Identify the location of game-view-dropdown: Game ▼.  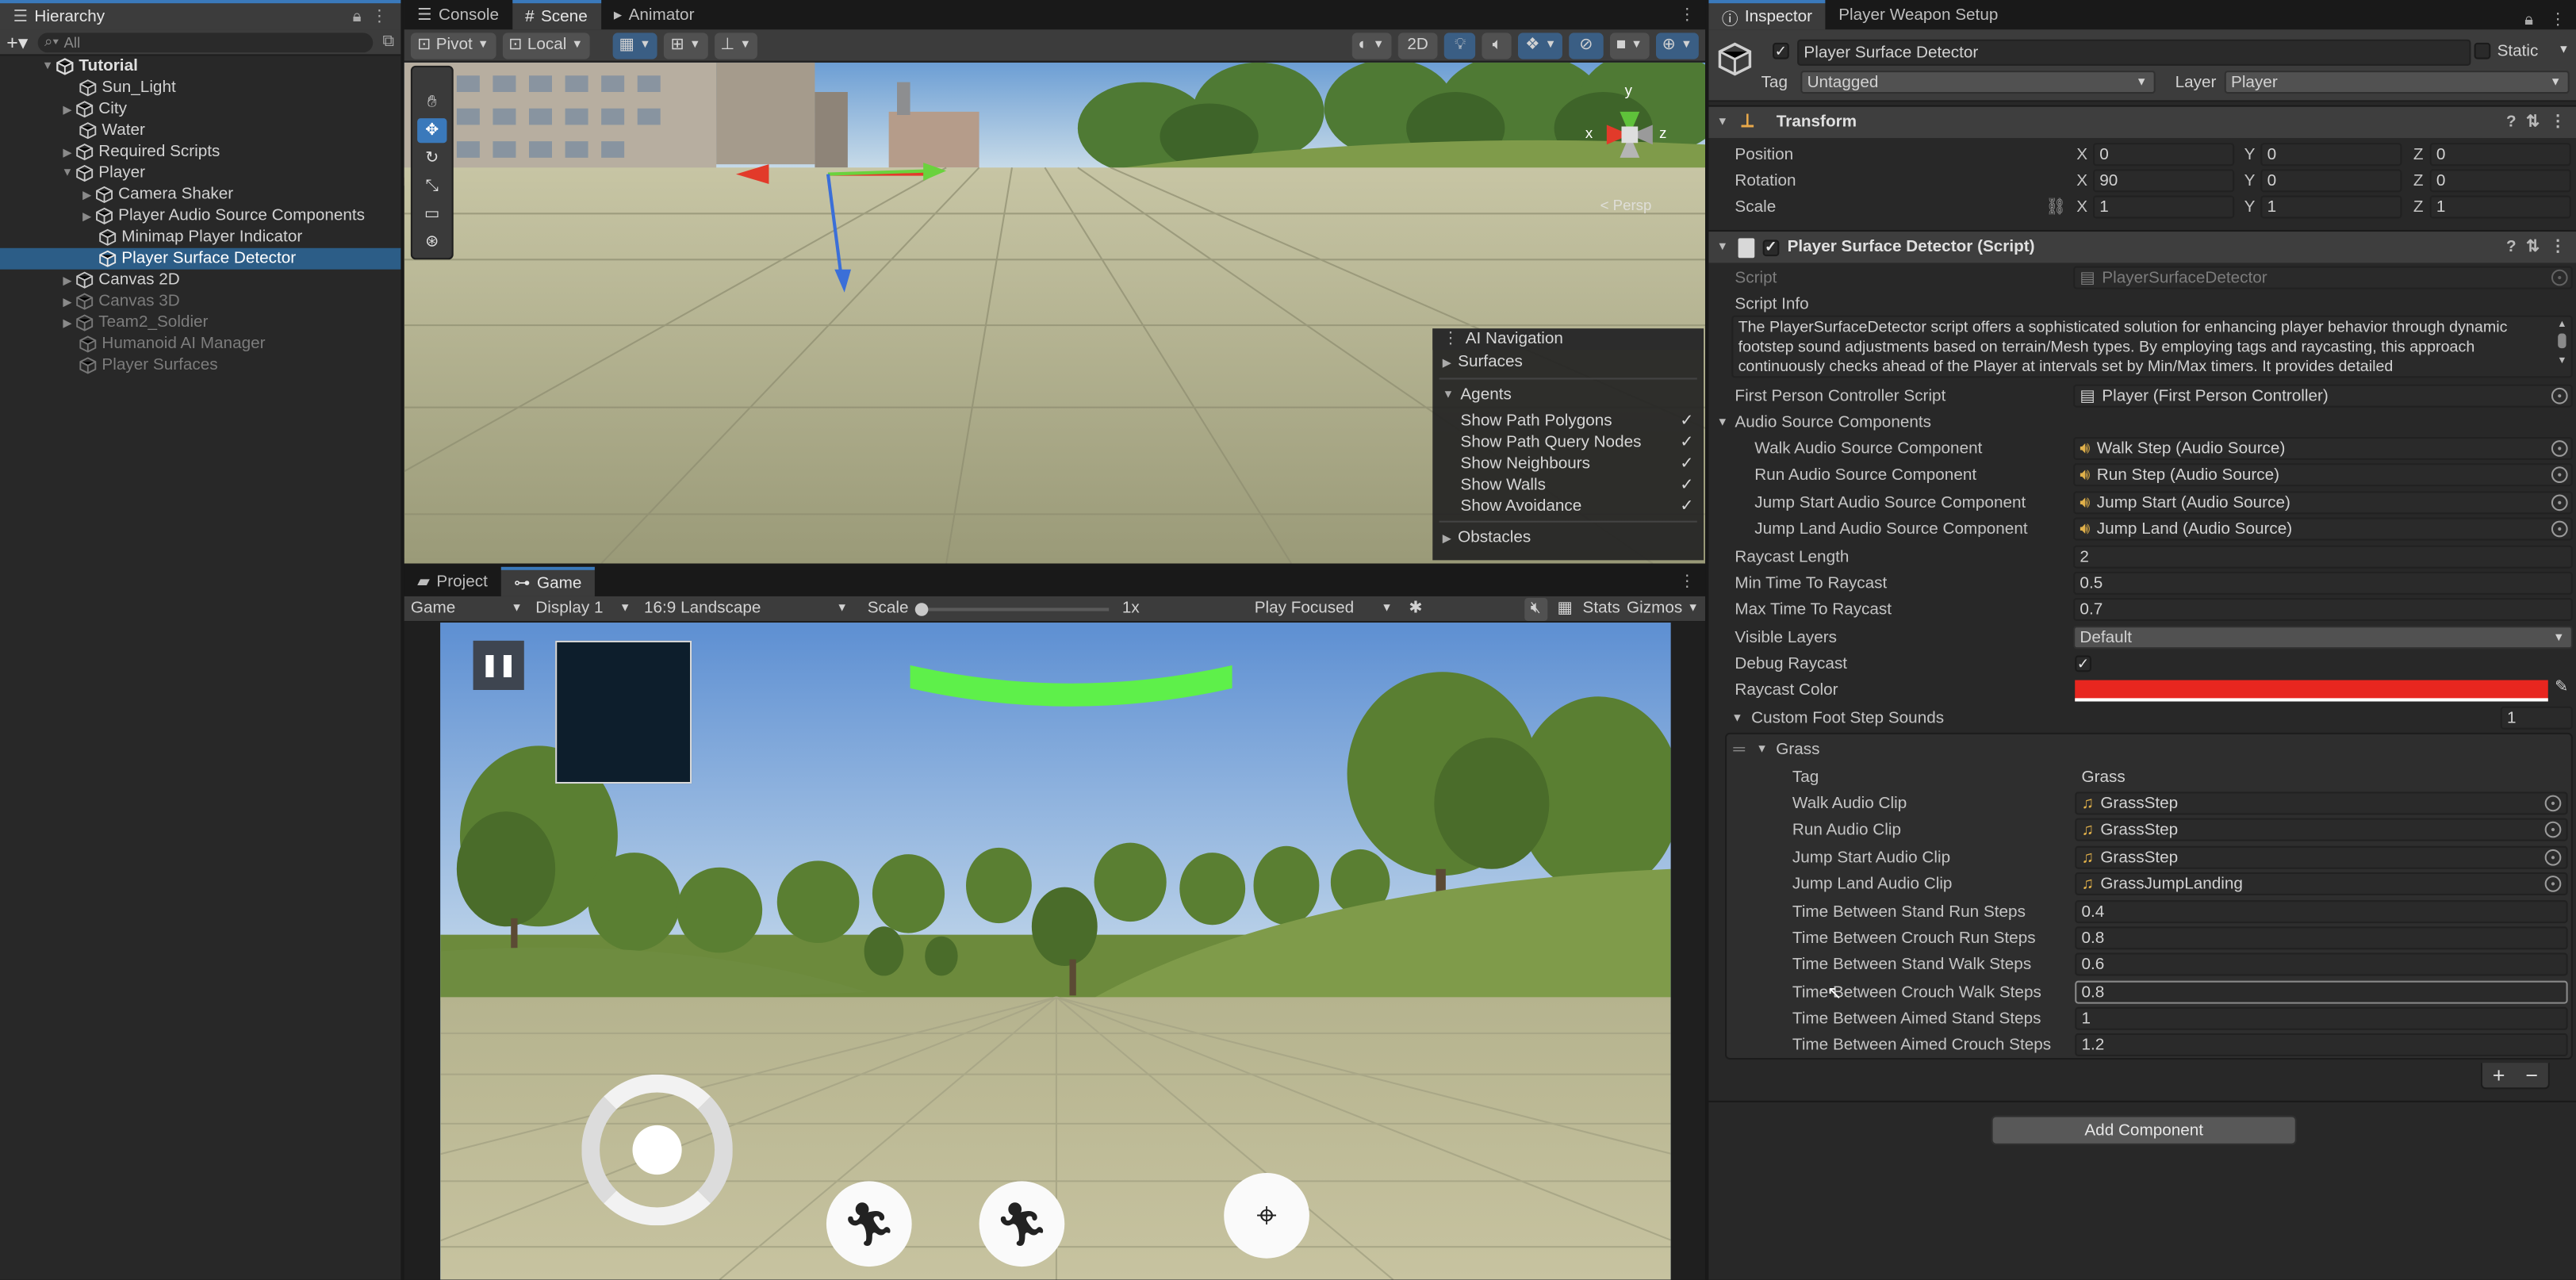
(467, 609).